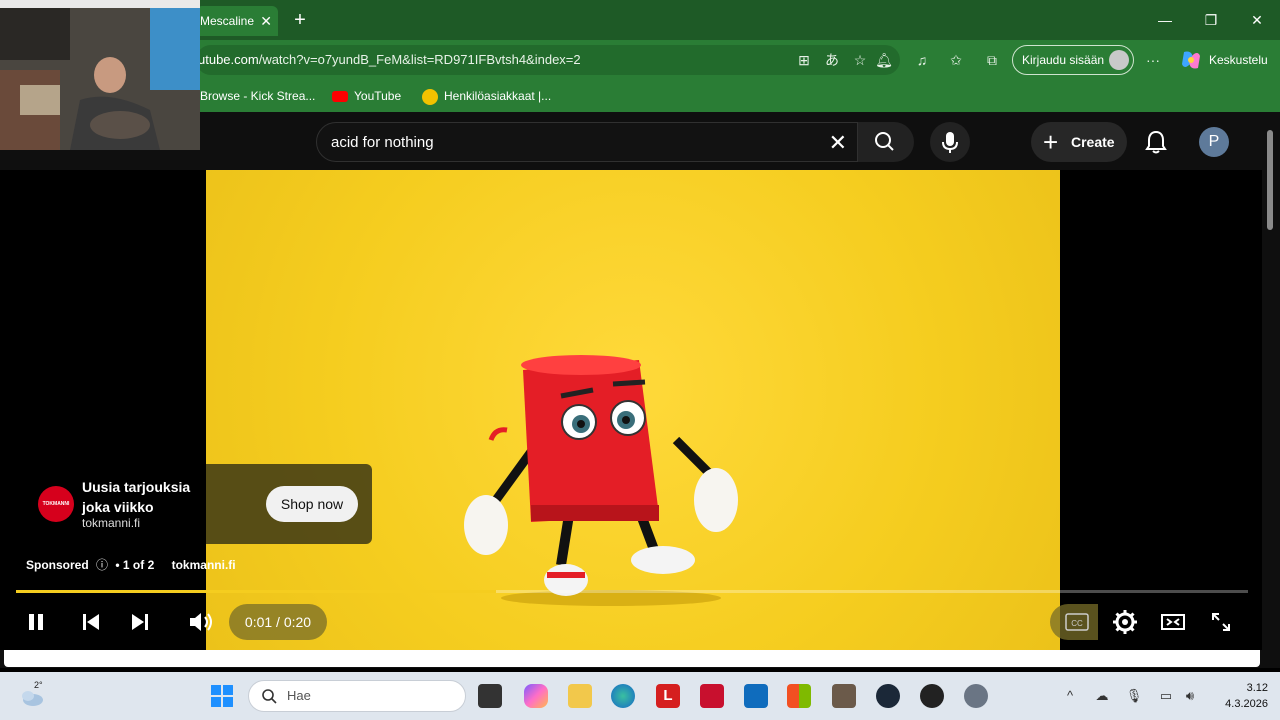 This screenshot has height=720, width=1280. I want to click on new-tab-button: +, so click(300, 20).